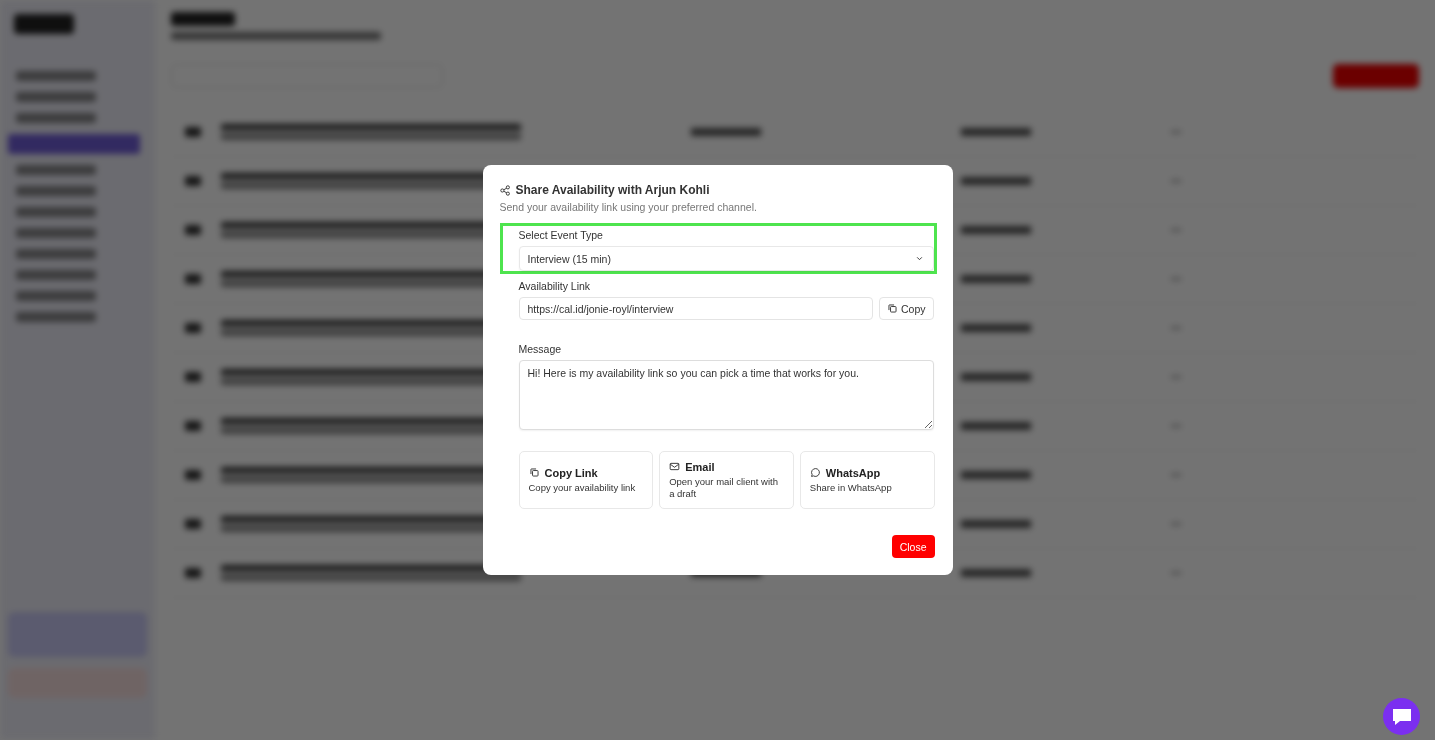 This screenshot has width=1435, height=740. I want to click on option-description: Share in WhatsApp, so click(851, 487).